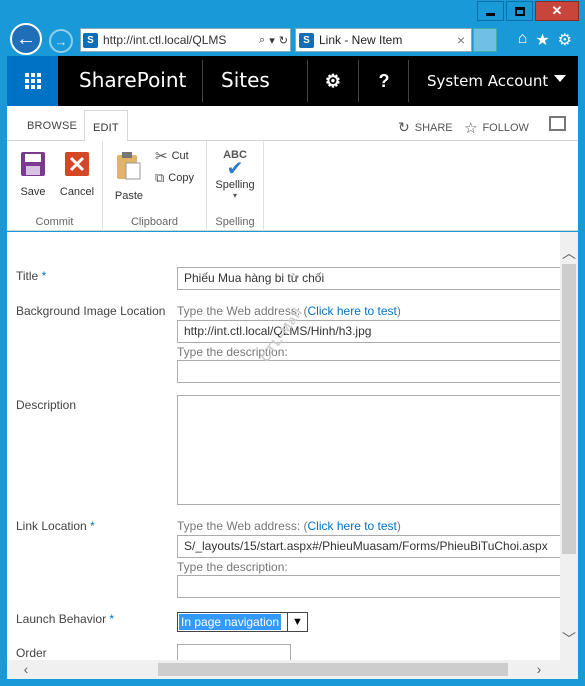 The height and width of the screenshot is (686, 585). What do you see at coordinates (55, 526) in the screenshot?
I see `link-location-label: Link Location *` at bounding box center [55, 526].